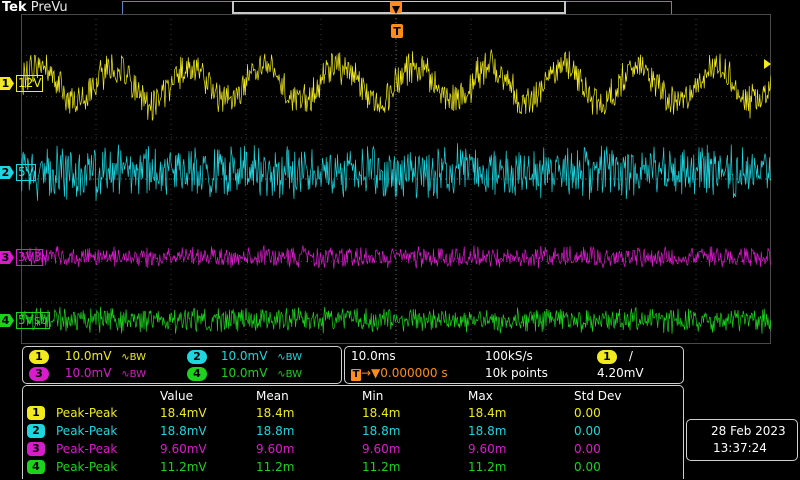  Describe the element at coordinates (356, 375) in the screenshot. I see `trigger-position-icon: T` at that location.